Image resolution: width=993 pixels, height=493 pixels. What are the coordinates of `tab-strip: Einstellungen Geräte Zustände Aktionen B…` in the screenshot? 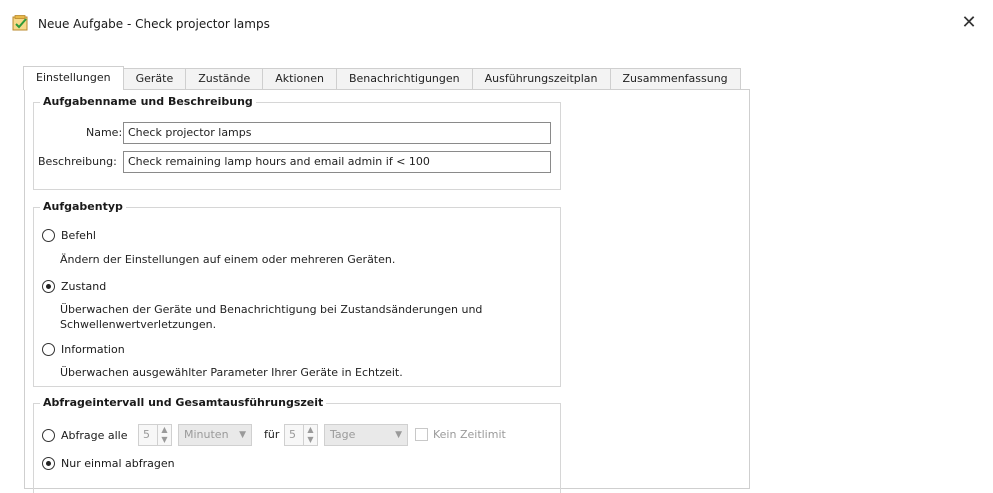 It's located at (382, 78).